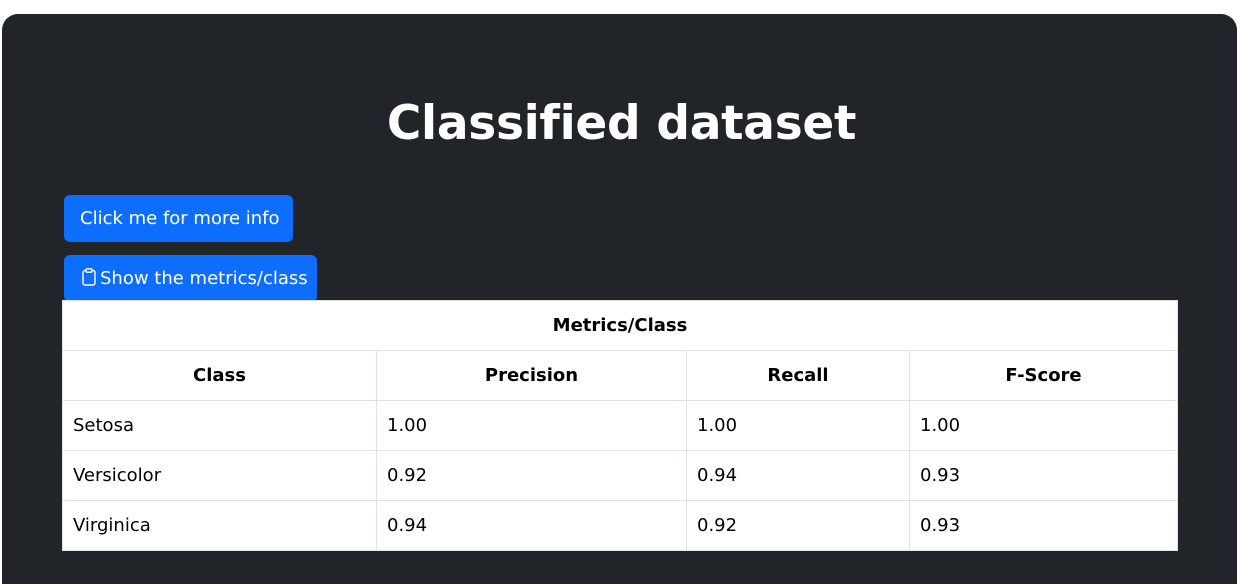 This screenshot has width=1243, height=584. I want to click on column-header-class: Class, so click(219, 375).